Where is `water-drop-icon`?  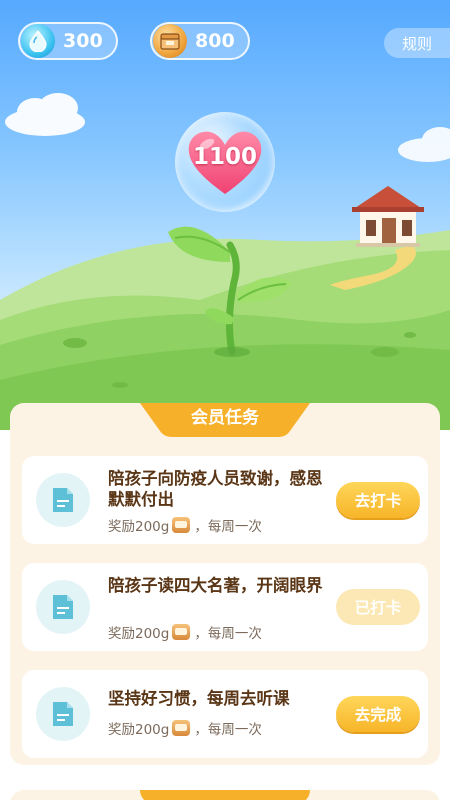
water-drop-icon is located at coordinates (38, 41).